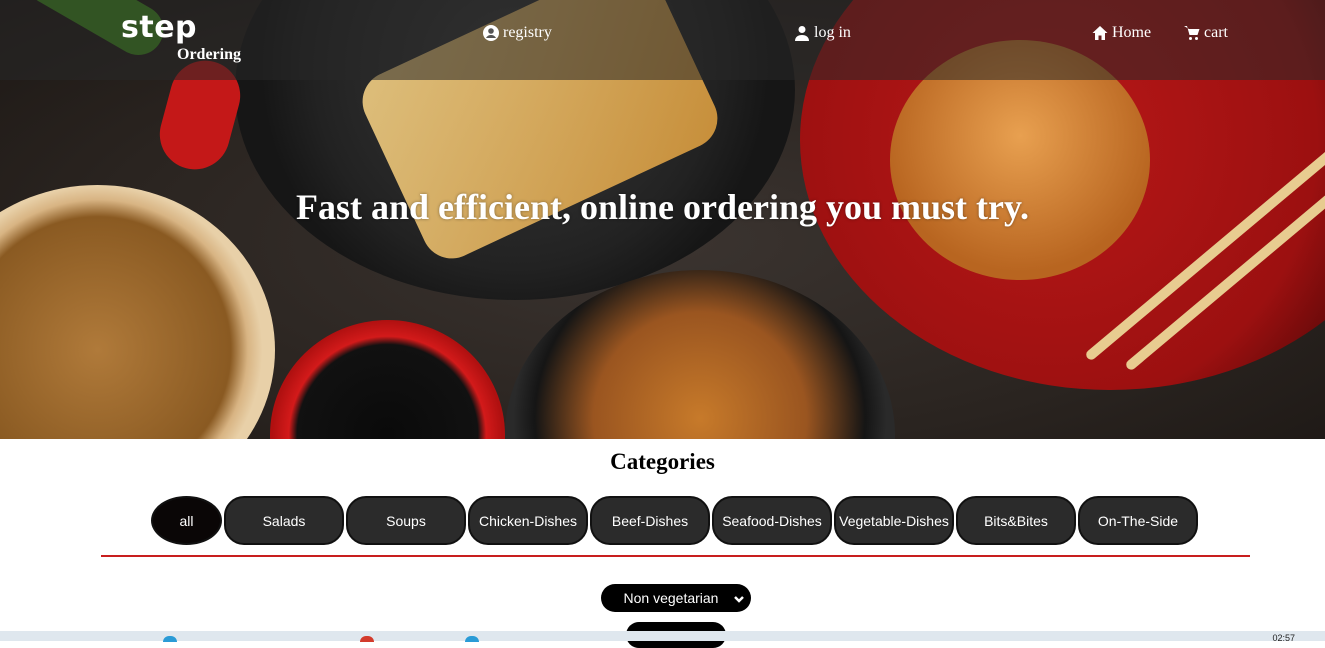  What do you see at coordinates (170, 639) in the screenshot?
I see `taskbar-app-icon` at bounding box center [170, 639].